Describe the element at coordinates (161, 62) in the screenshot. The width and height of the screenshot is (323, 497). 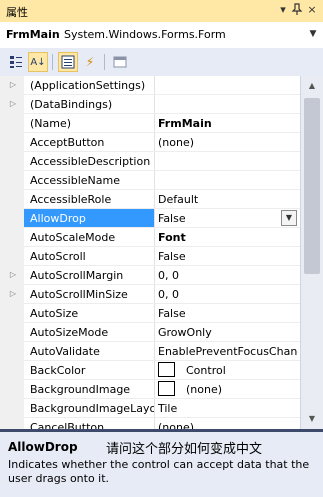
I see `property-toolbar: A↓ ⚡` at that location.